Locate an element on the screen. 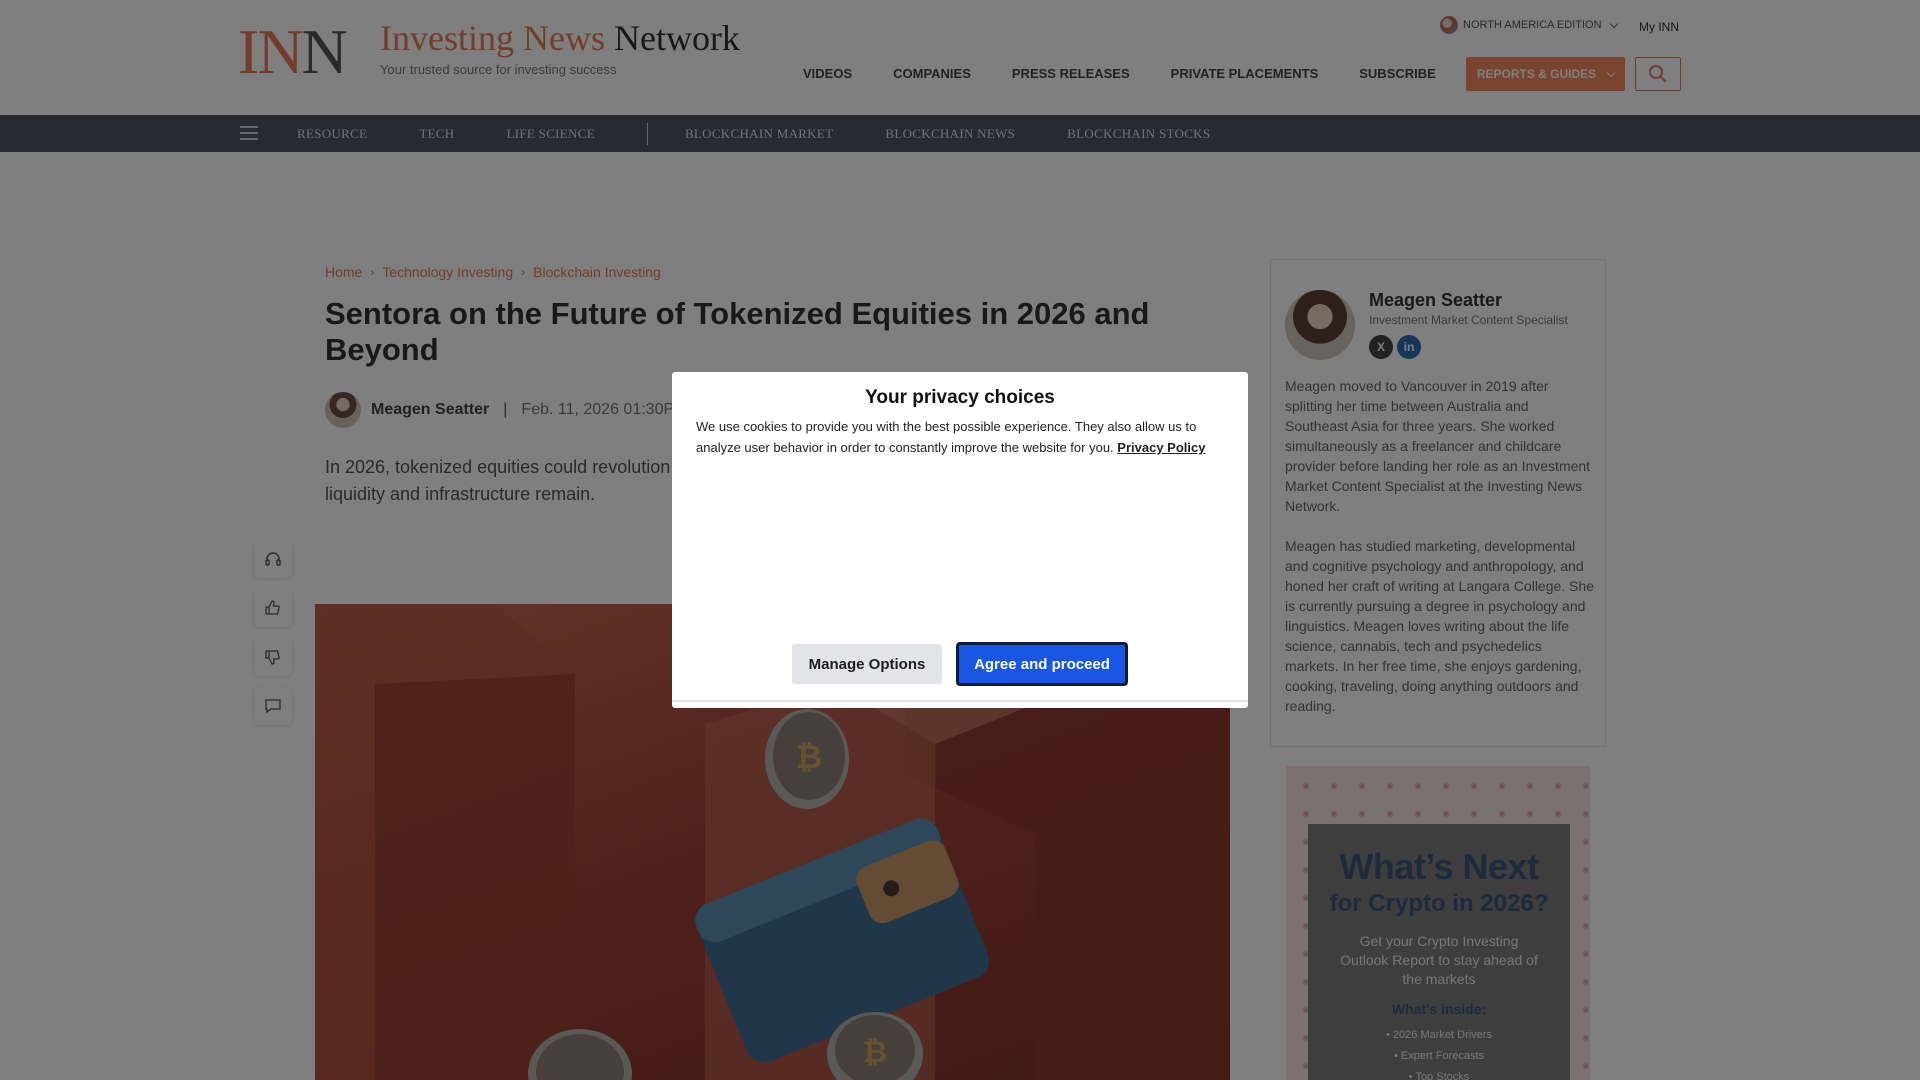  privacy-policy-link: Privacy Policy is located at coordinates (1161, 447).